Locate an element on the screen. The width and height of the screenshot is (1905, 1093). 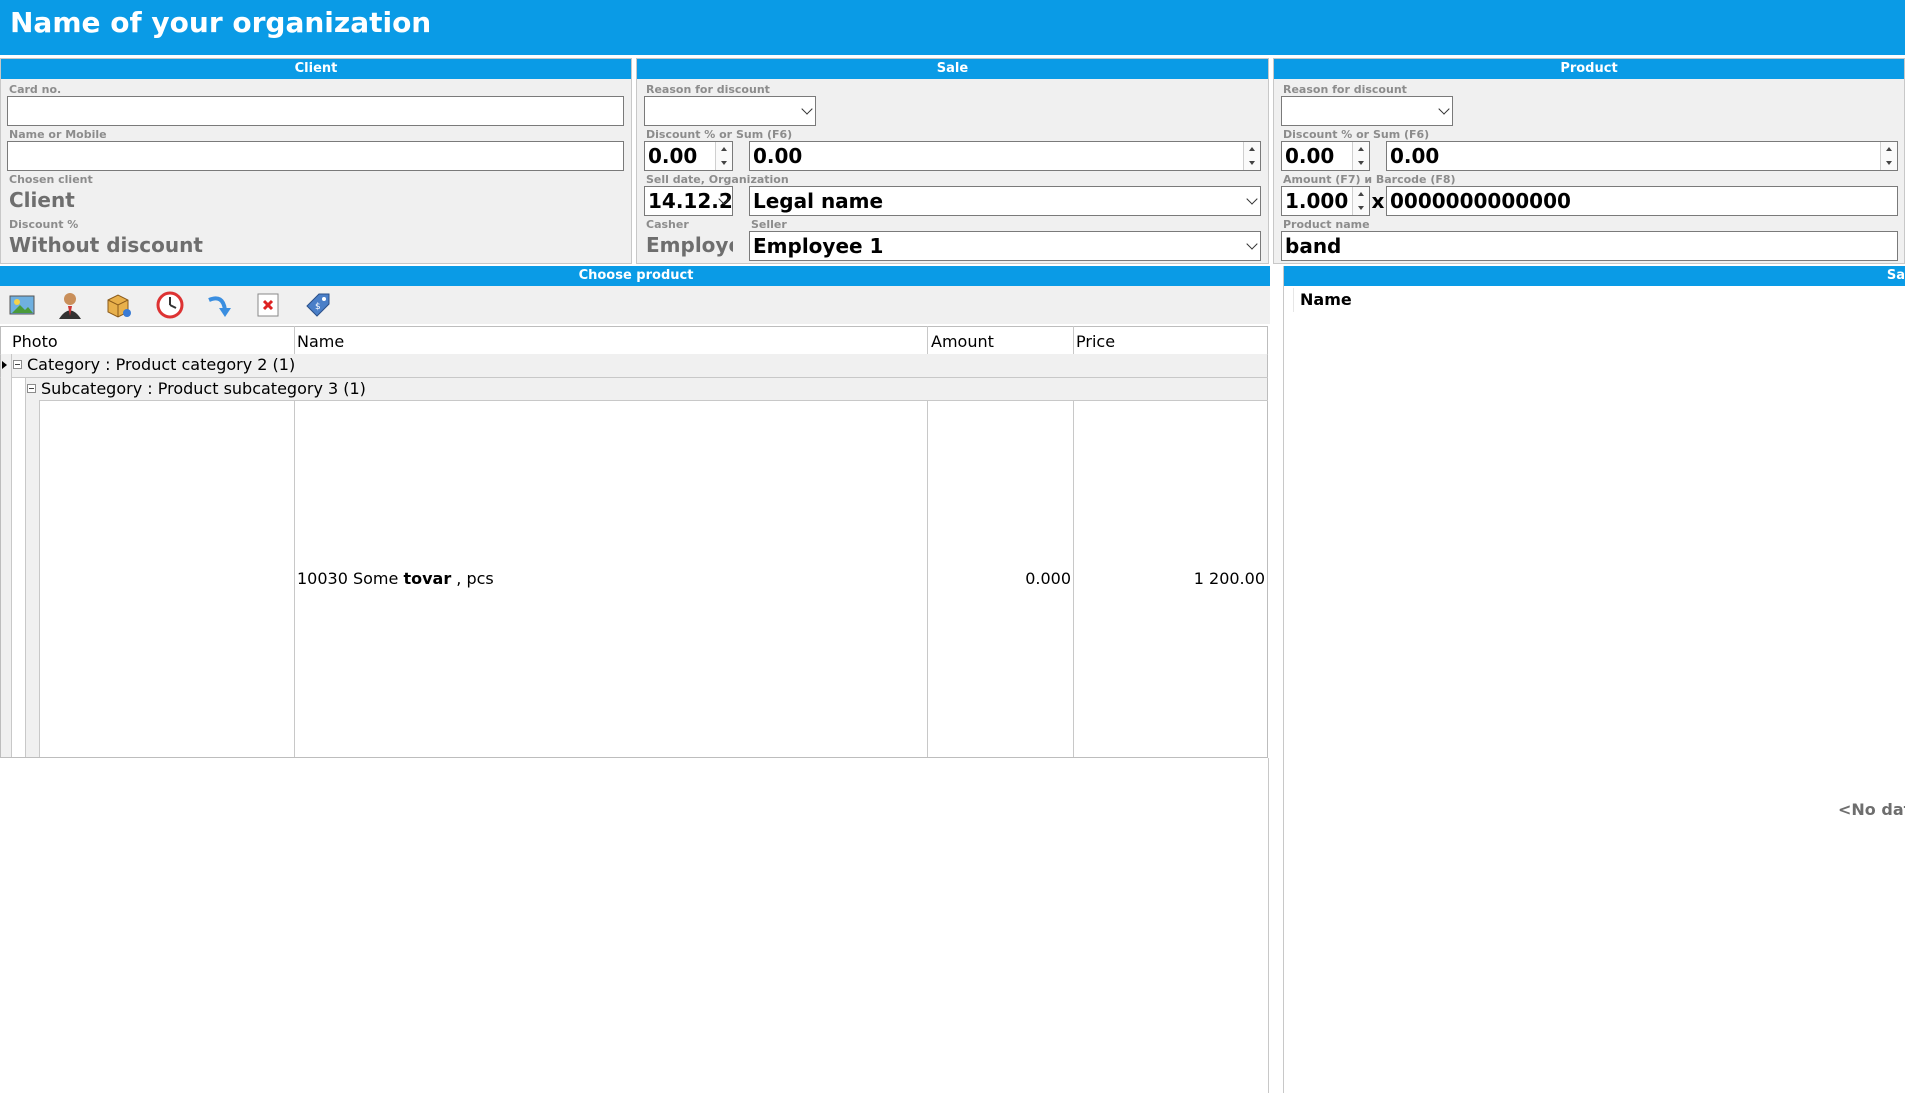
column-header-amount: Amount is located at coordinates (962, 343).